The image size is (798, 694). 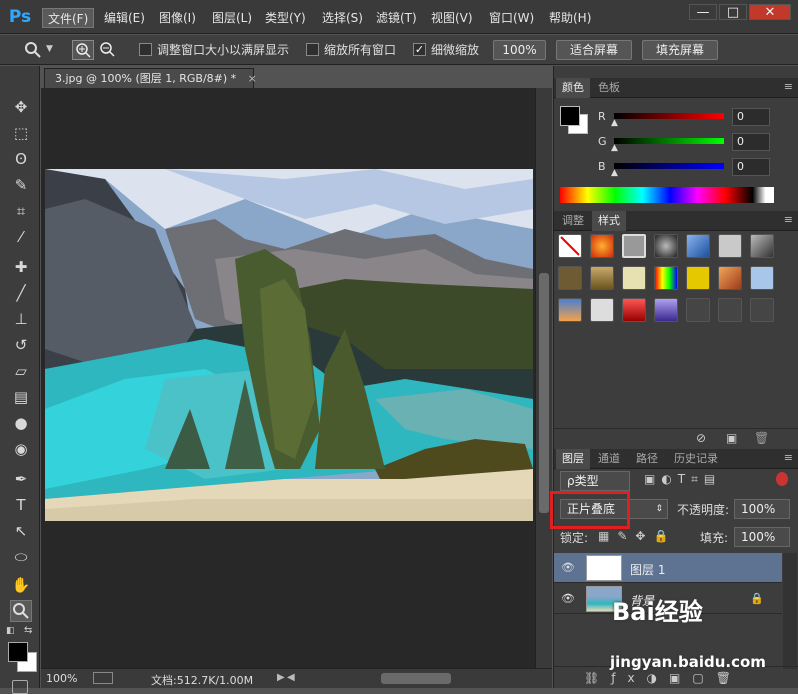 What do you see at coordinates (21, 479) in the screenshot?
I see `pen-tool-icon: ✒` at bounding box center [21, 479].